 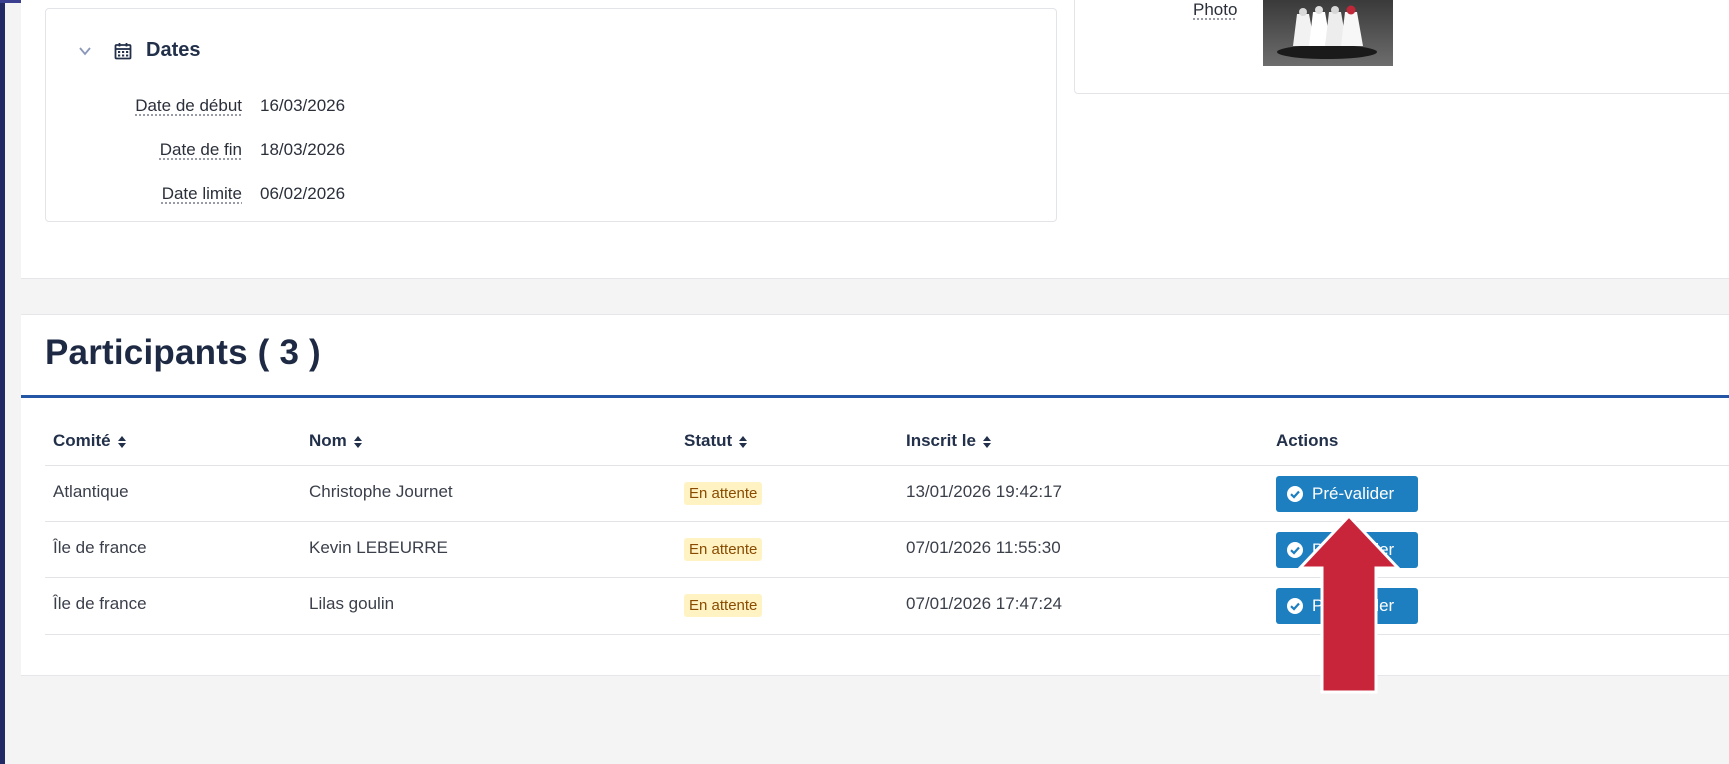 I want to click on date-value: 18/03/2026, so click(x=302, y=150).